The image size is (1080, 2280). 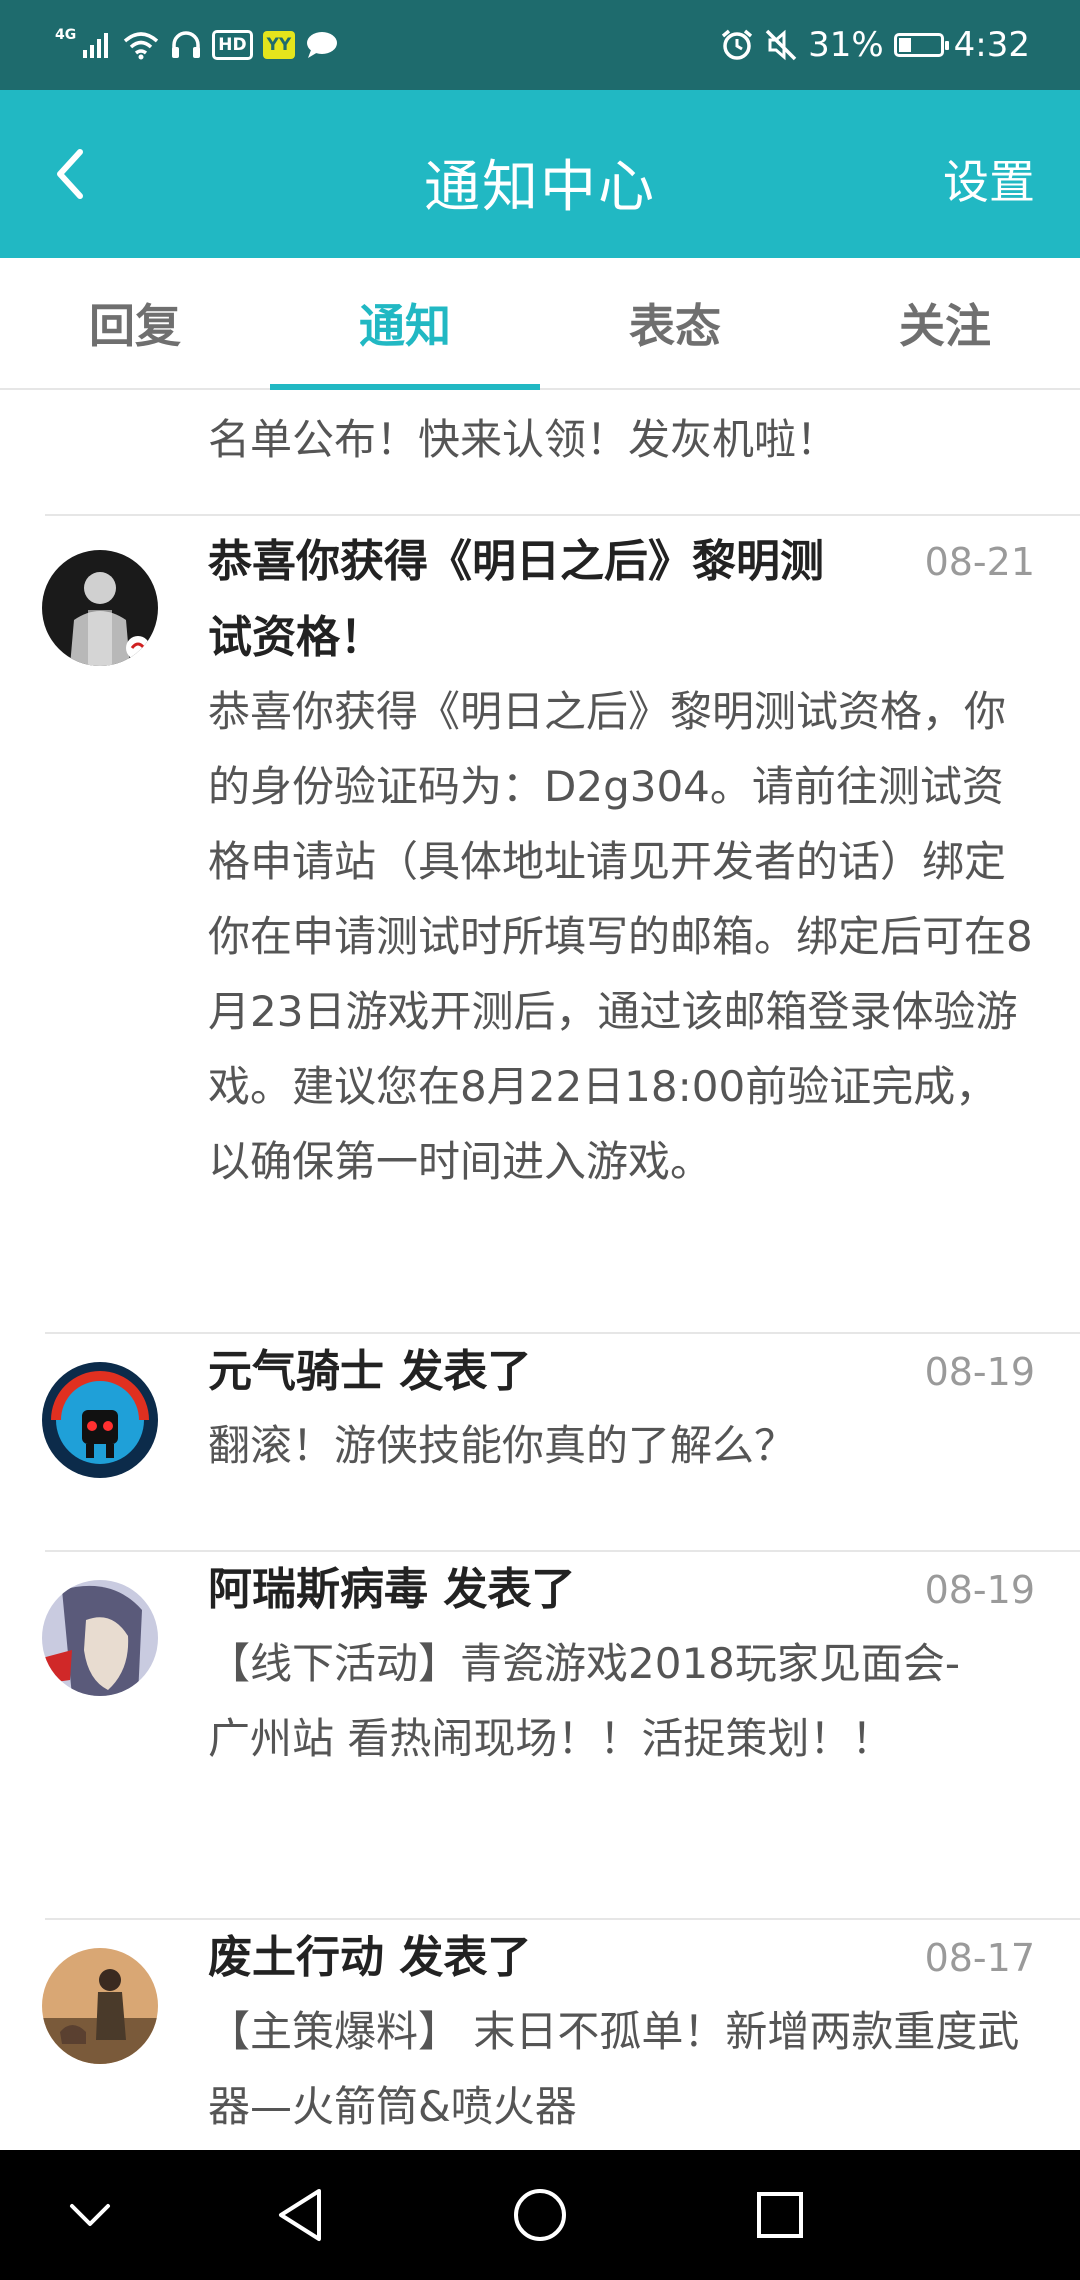 I want to click on status-left-icons: 4G HD YY, so click(x=197, y=45).